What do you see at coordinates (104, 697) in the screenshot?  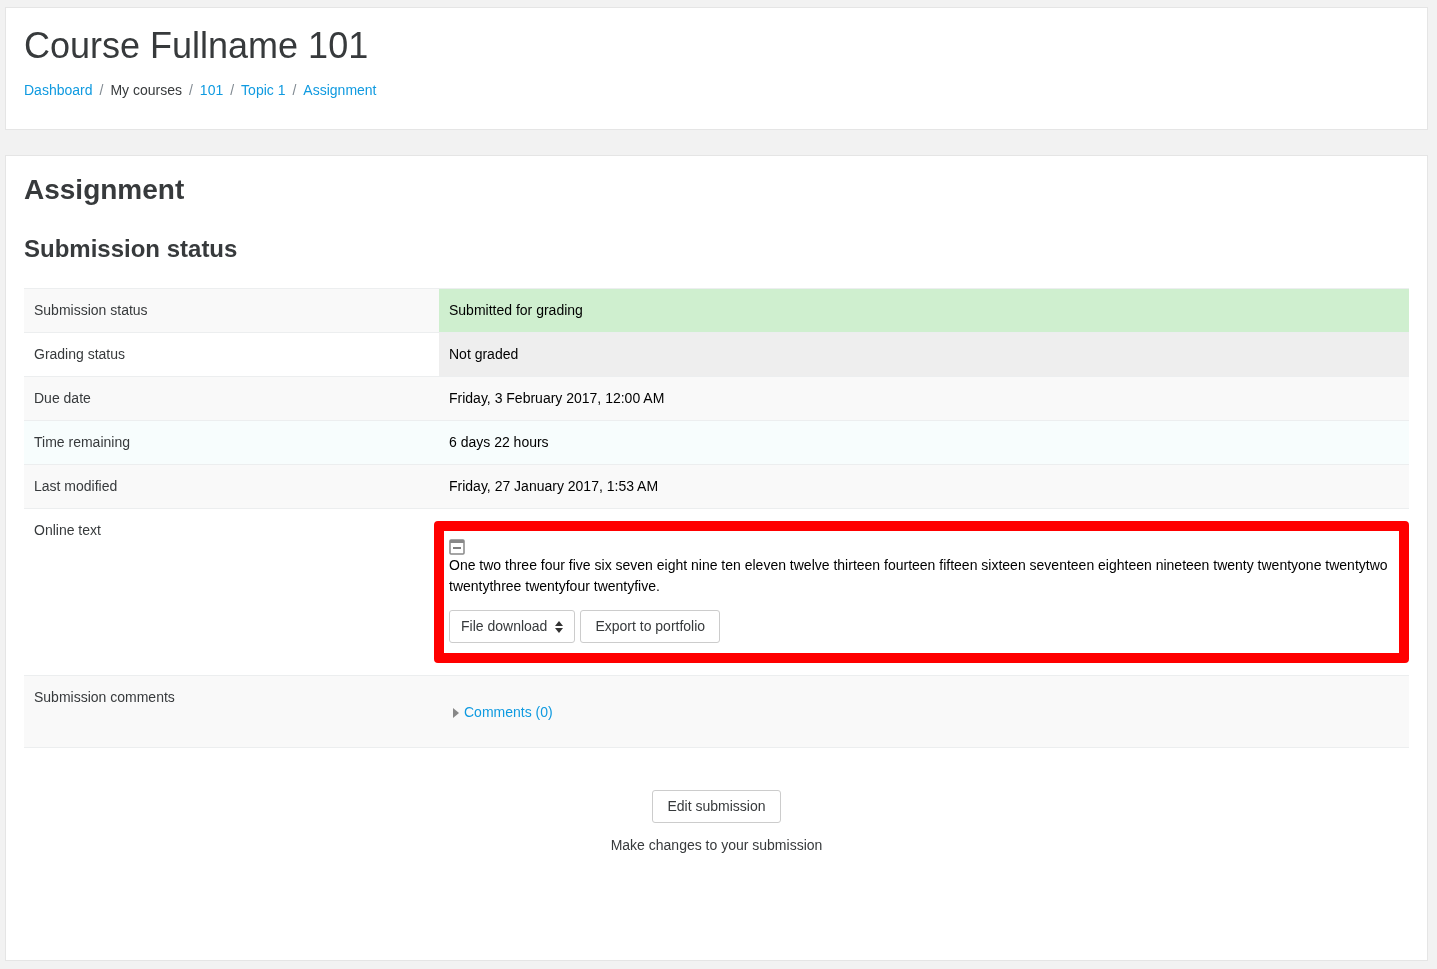 I see `row-label: Submission comments` at bounding box center [104, 697].